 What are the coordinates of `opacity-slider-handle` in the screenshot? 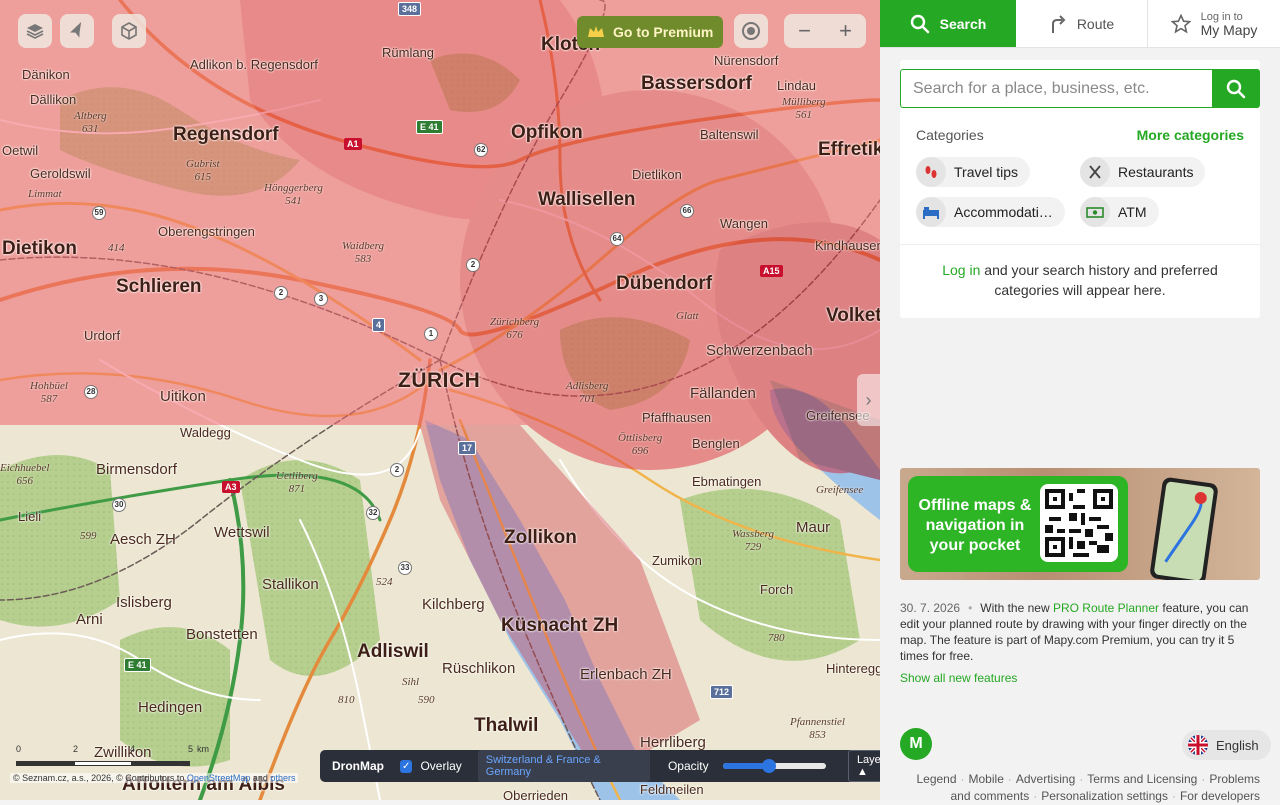 It's located at (769, 766).